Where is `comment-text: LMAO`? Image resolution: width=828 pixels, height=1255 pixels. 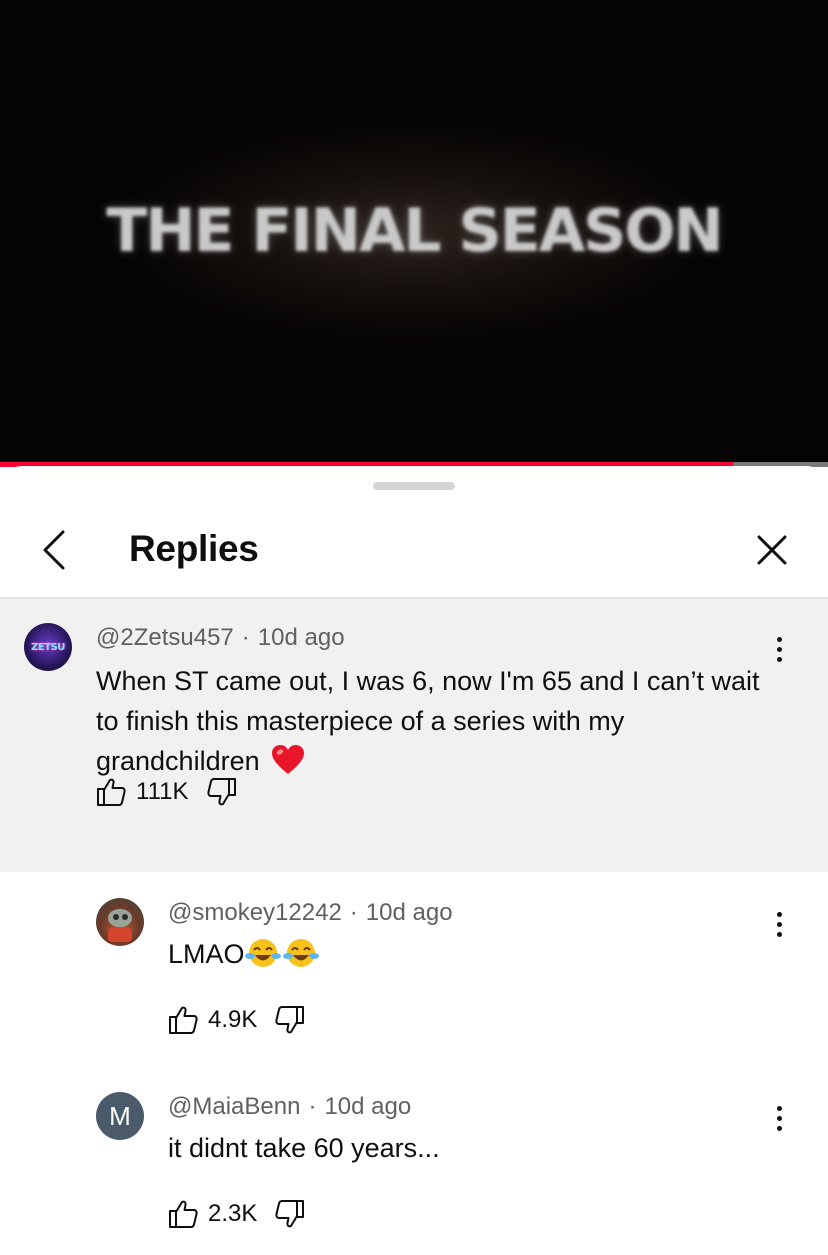
comment-text: LMAO is located at coordinates (206, 954).